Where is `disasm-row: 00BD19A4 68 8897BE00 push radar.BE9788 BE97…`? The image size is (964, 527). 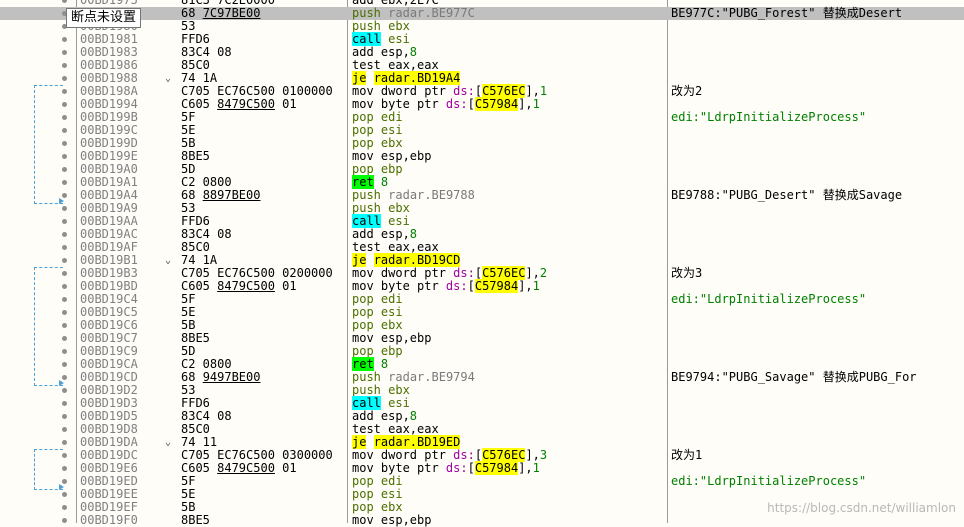
disasm-row: 00BD19A4 68 8897BE00 push radar.BE9788 BE97… is located at coordinates (482, 195).